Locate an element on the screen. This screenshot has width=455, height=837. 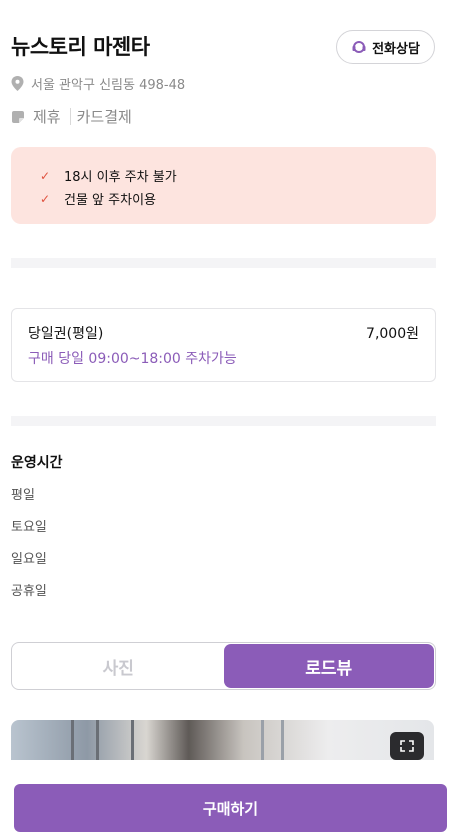
page-title: 뉴스토리 마젠타 is located at coordinates (80, 47).